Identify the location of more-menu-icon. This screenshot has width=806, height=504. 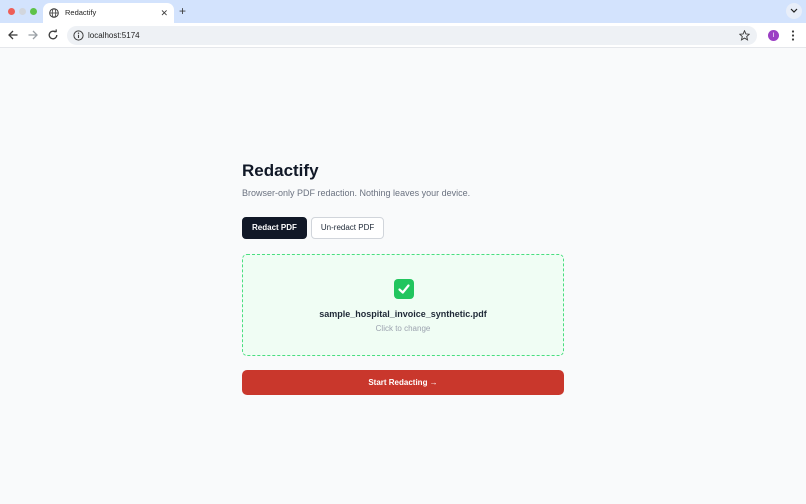
(793, 35).